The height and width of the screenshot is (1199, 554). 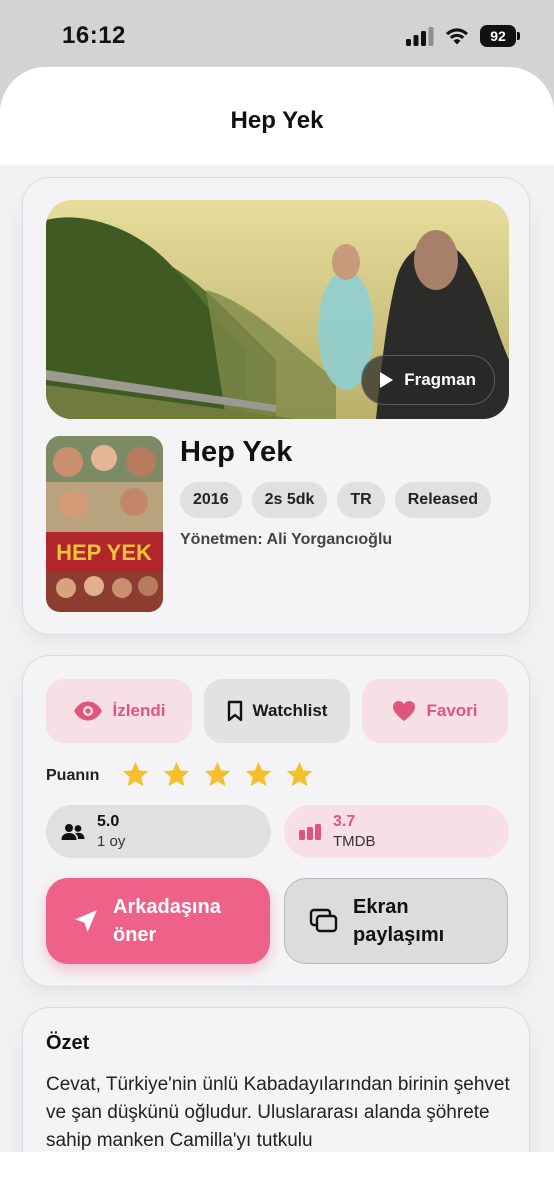 I want to click on screen-share-button: Ekran paylaşımı, so click(x=396, y=921).